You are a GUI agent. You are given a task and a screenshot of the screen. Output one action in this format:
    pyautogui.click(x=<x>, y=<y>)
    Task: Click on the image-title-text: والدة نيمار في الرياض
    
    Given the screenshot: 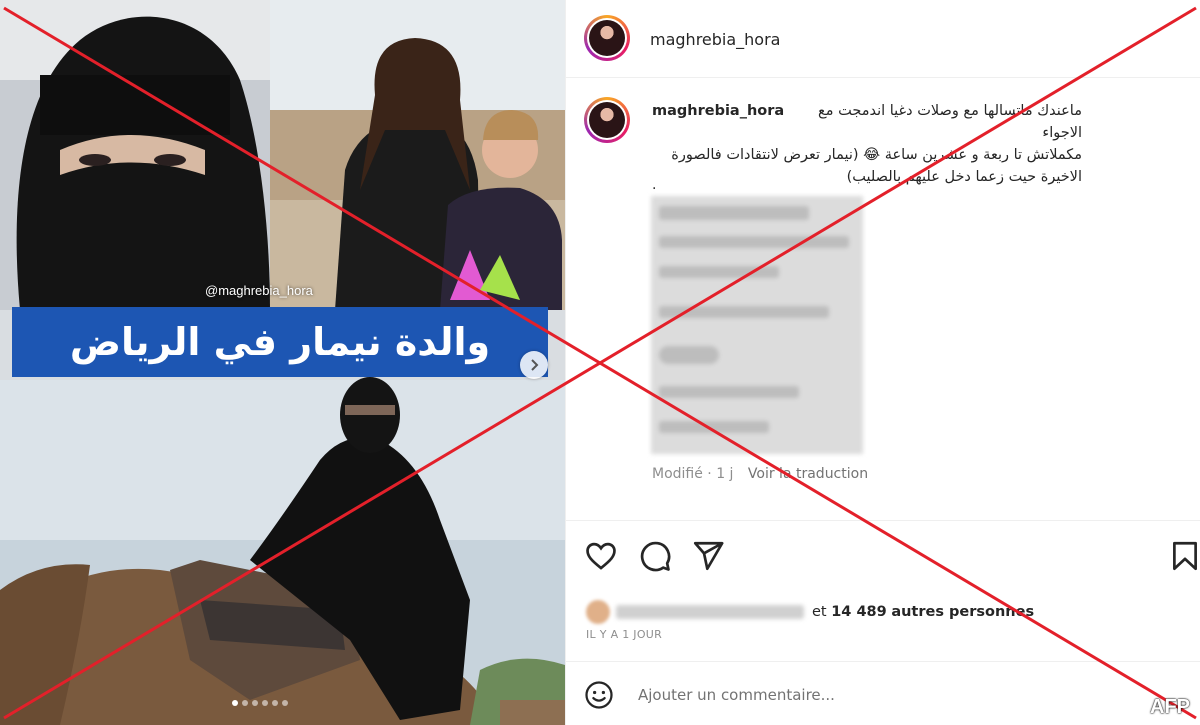 What is the action you would take?
    pyautogui.click(x=280, y=342)
    